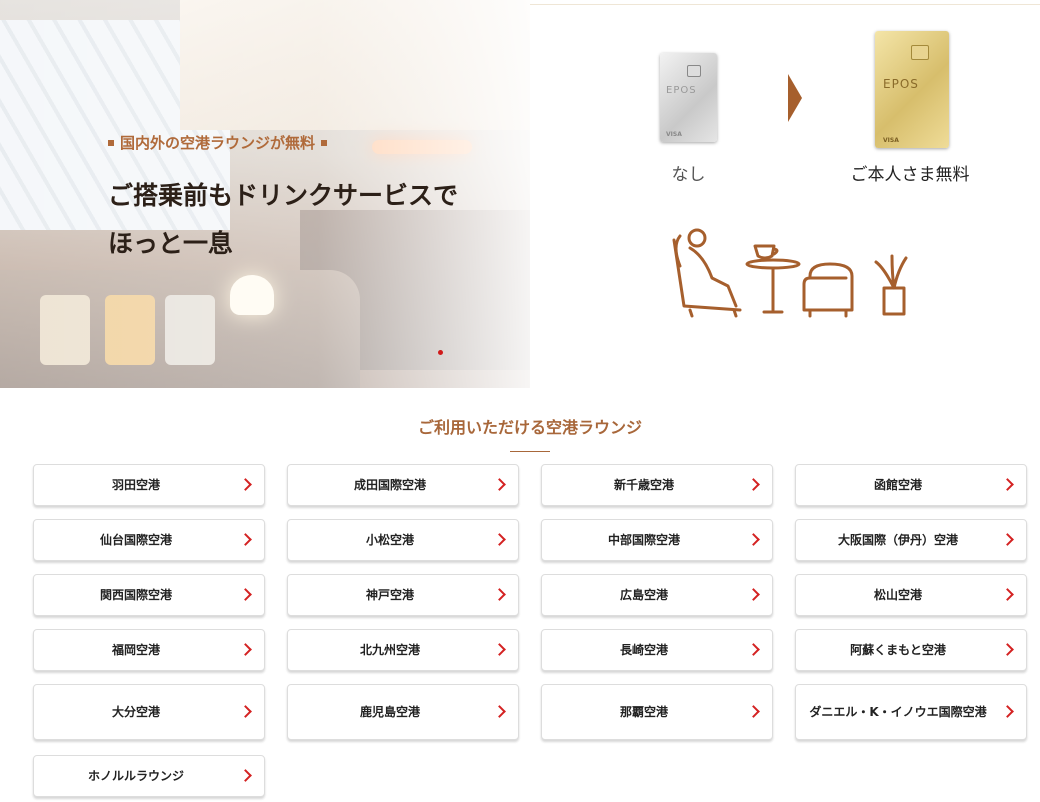 This screenshot has width=1040, height=802. I want to click on lounge-link-button: 松山空港, so click(911, 595).